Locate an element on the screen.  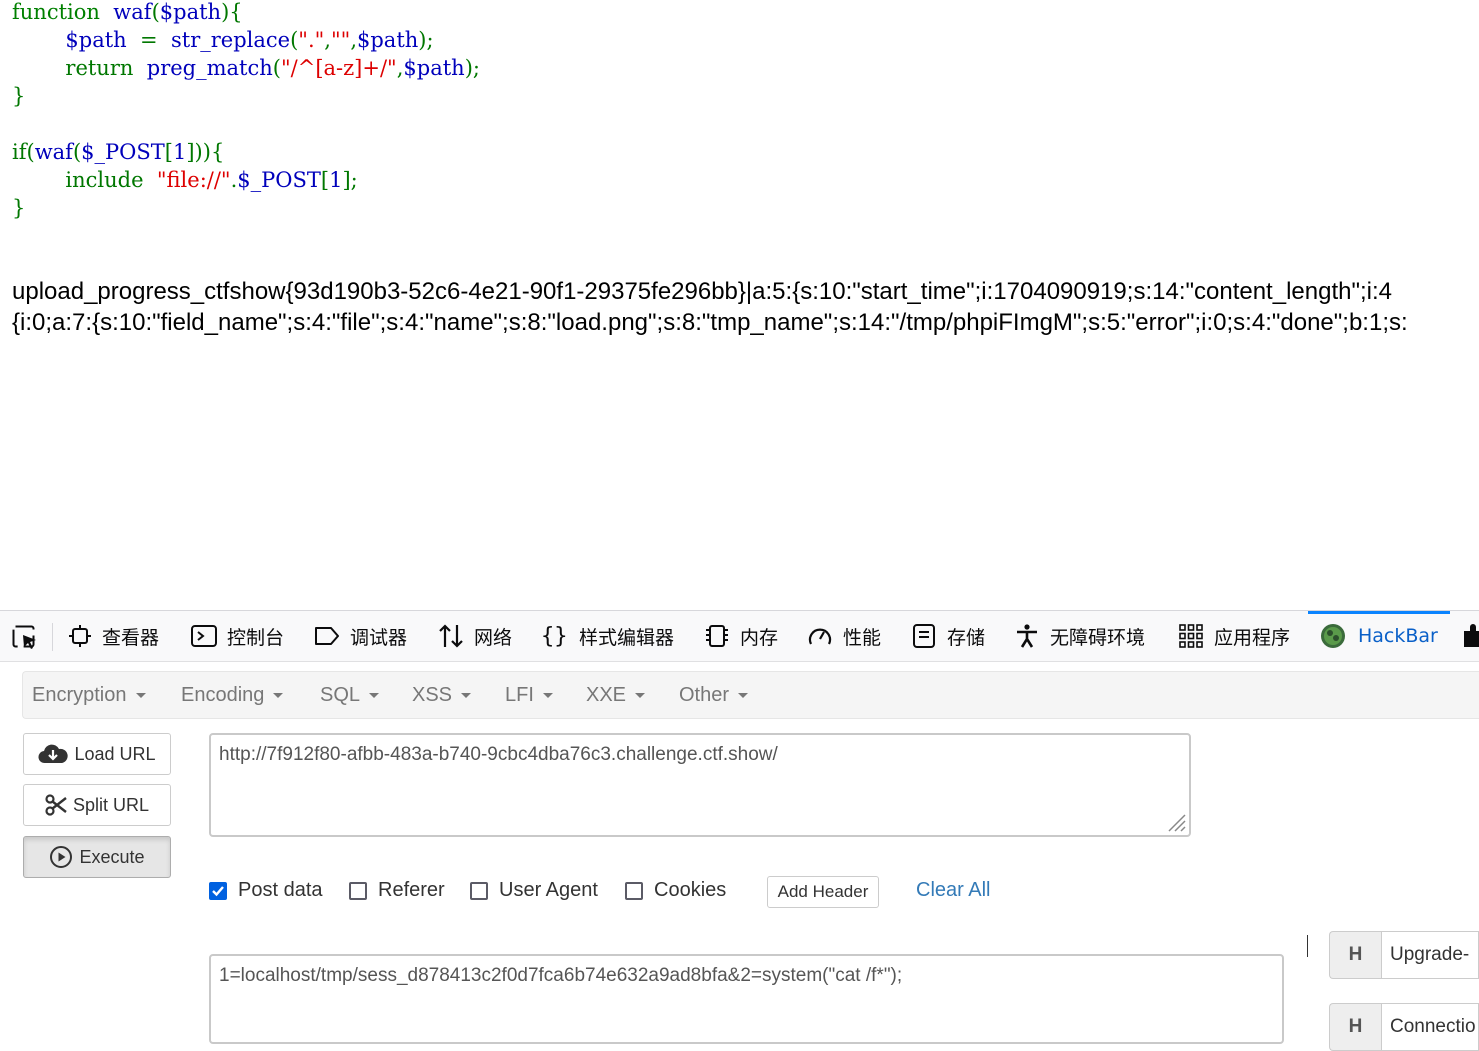
code-token: 1 is located at coordinates (336, 180).